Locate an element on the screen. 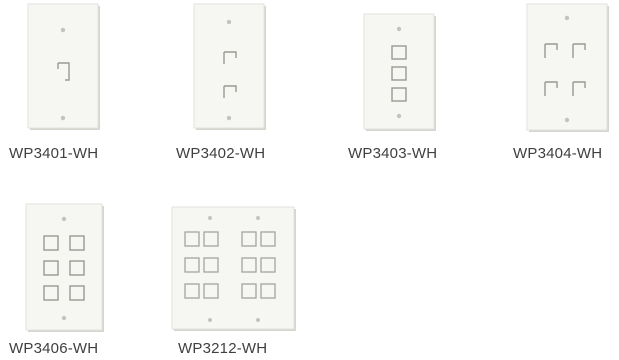  product-model-label: WP3212-WH is located at coordinates (223, 348).